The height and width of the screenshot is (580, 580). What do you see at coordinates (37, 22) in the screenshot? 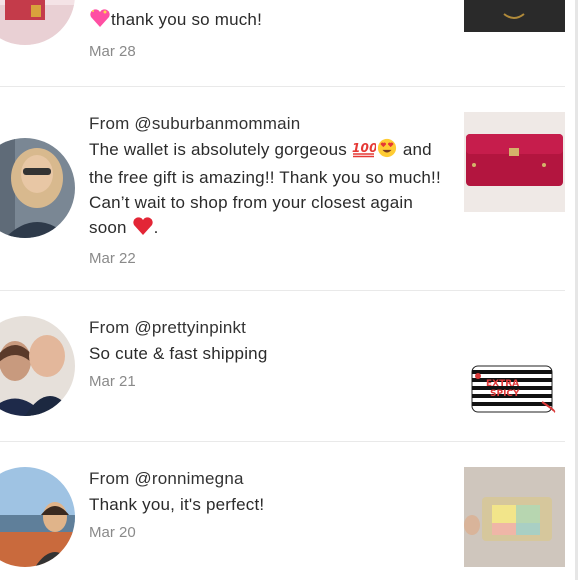
I see `holiday-scene-avatar` at bounding box center [37, 22].